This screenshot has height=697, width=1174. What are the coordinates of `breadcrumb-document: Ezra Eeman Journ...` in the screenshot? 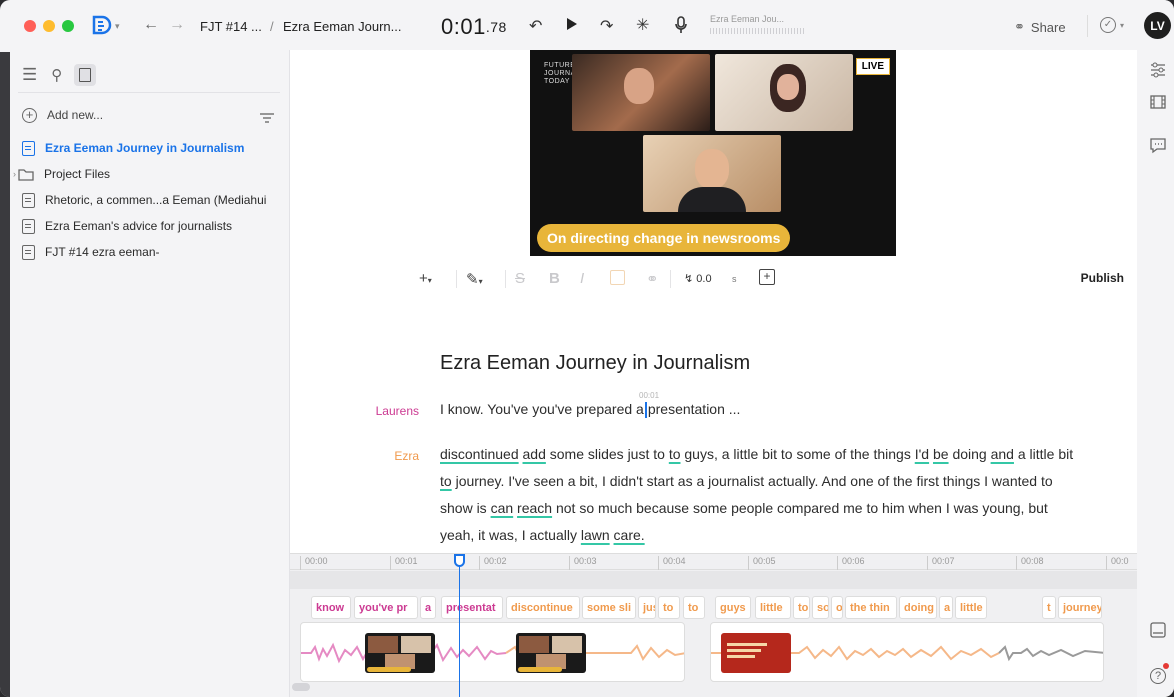 It's located at (342, 26).